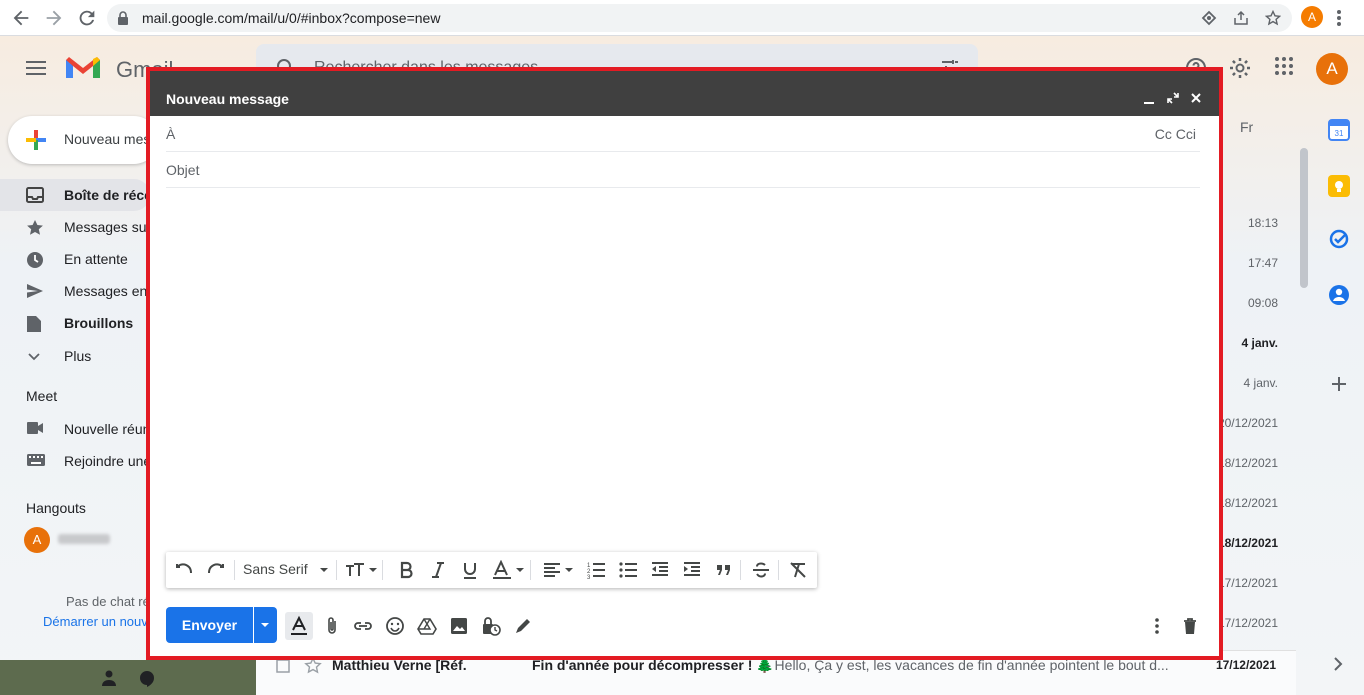 This screenshot has height=695, width=1364. What do you see at coordinates (470, 570) in the screenshot?
I see `underline-icon` at bounding box center [470, 570].